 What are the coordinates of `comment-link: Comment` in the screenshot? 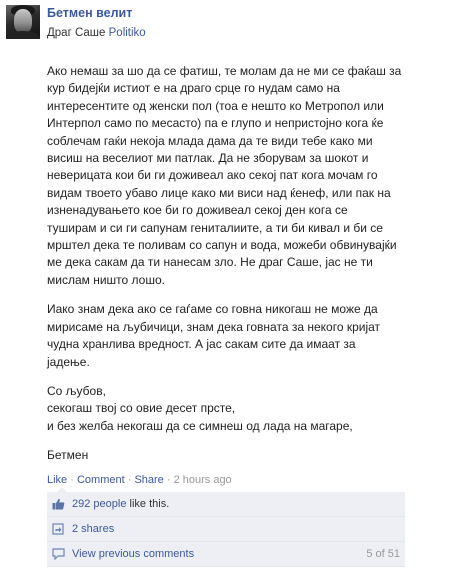 It's located at (101, 480).